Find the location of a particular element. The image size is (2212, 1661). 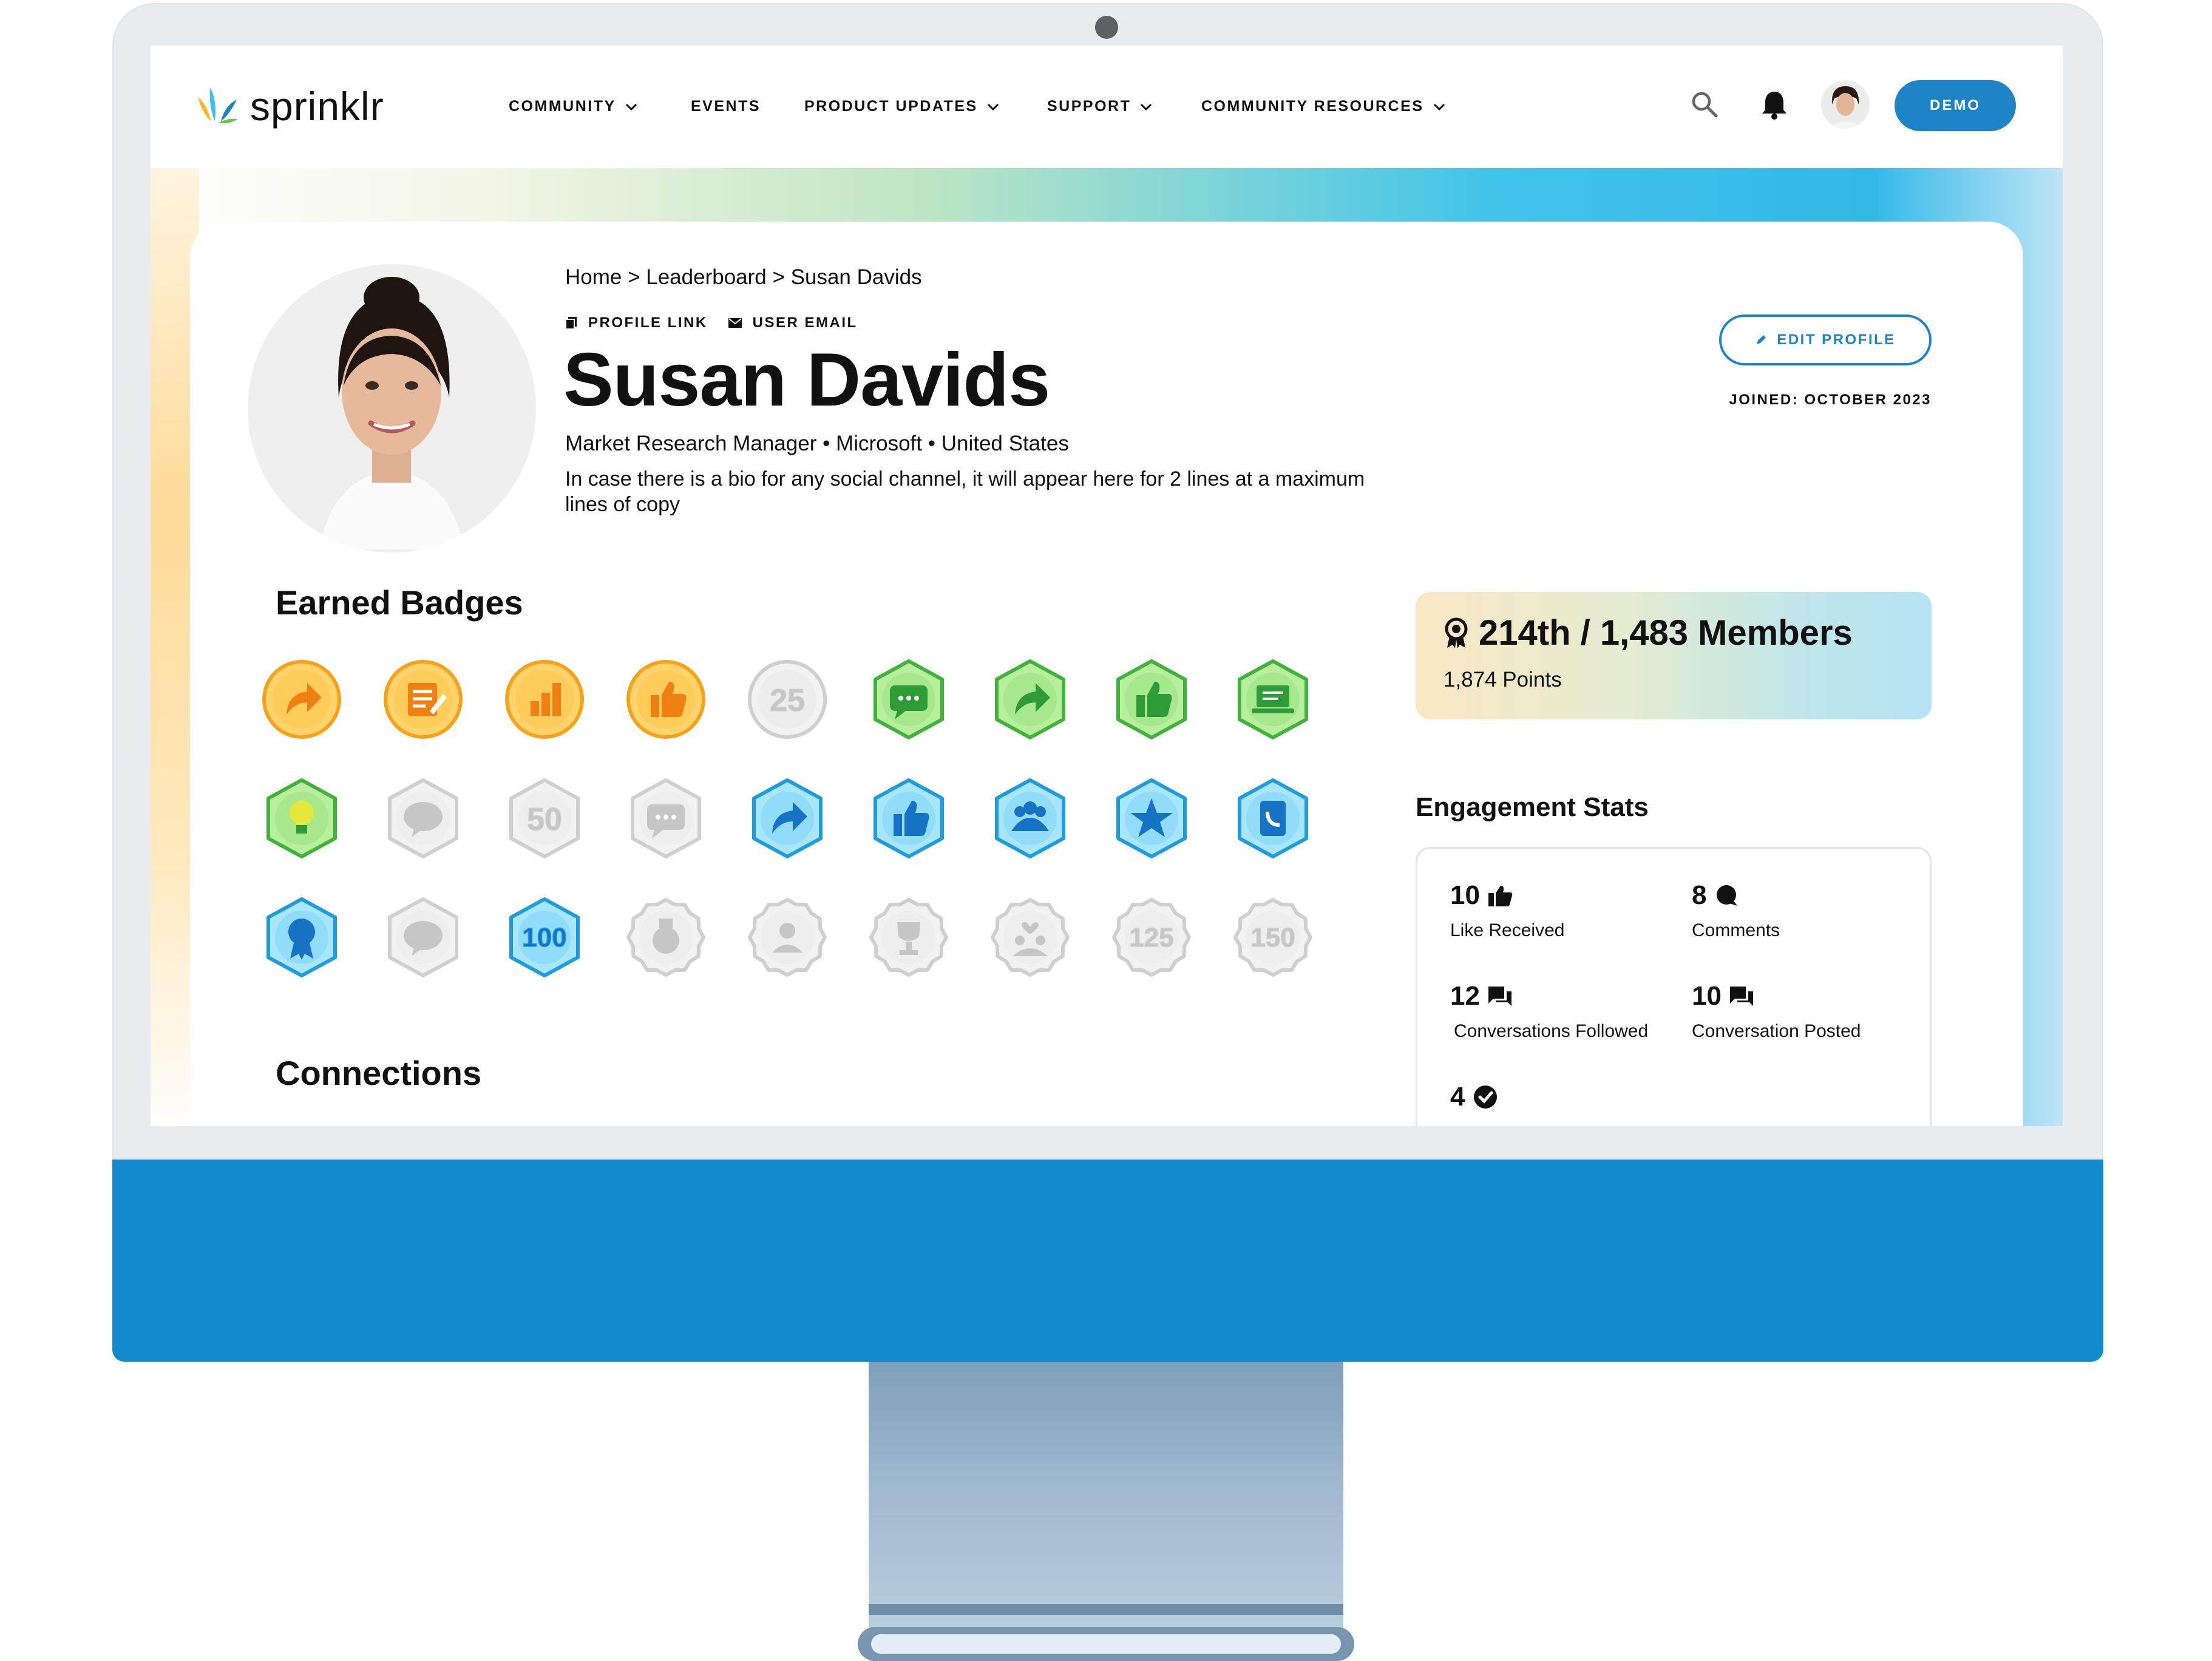

laptop-badge-icon is located at coordinates (1273, 700).